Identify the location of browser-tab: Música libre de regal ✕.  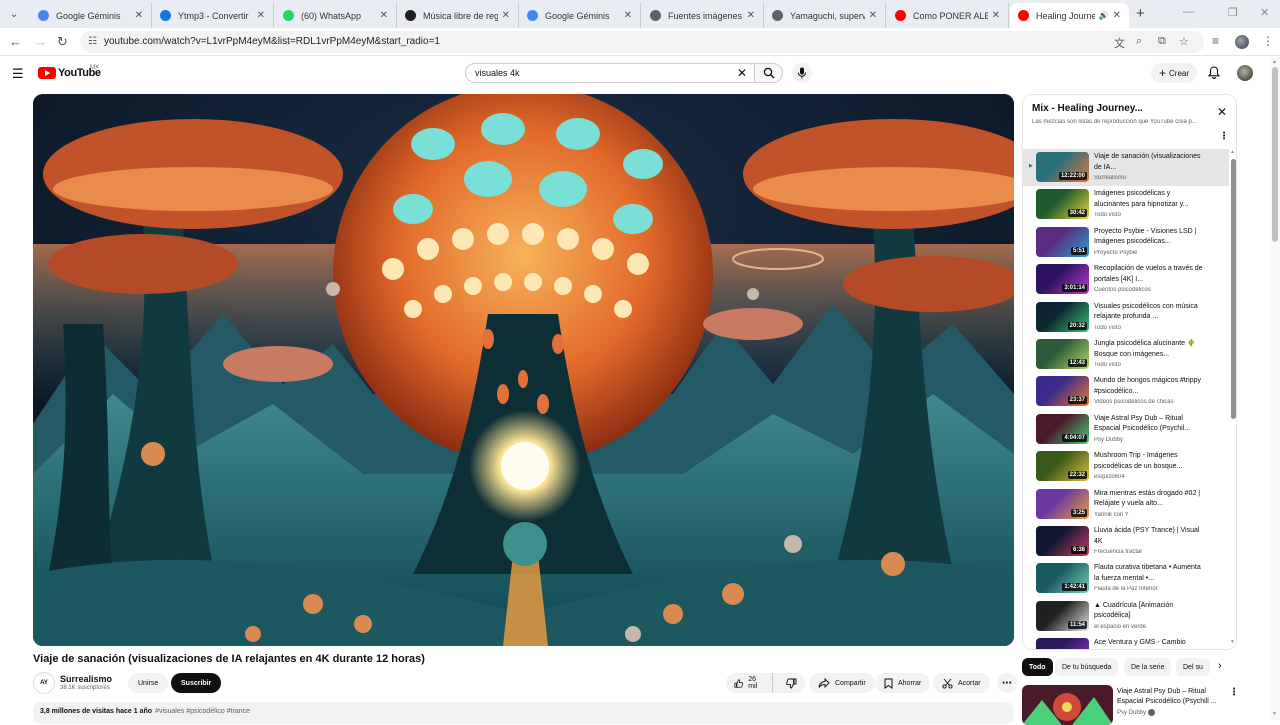
(458, 15).